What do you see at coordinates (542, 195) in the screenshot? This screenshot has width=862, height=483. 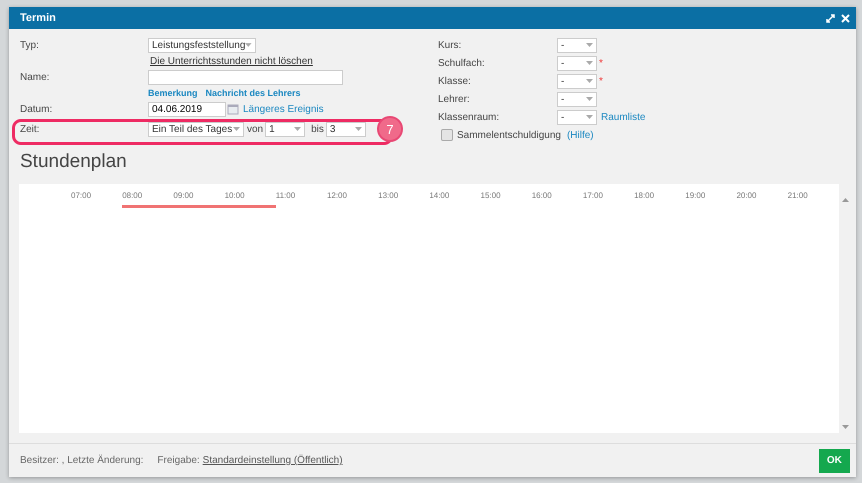 I see `hour-label: 16:00` at bounding box center [542, 195].